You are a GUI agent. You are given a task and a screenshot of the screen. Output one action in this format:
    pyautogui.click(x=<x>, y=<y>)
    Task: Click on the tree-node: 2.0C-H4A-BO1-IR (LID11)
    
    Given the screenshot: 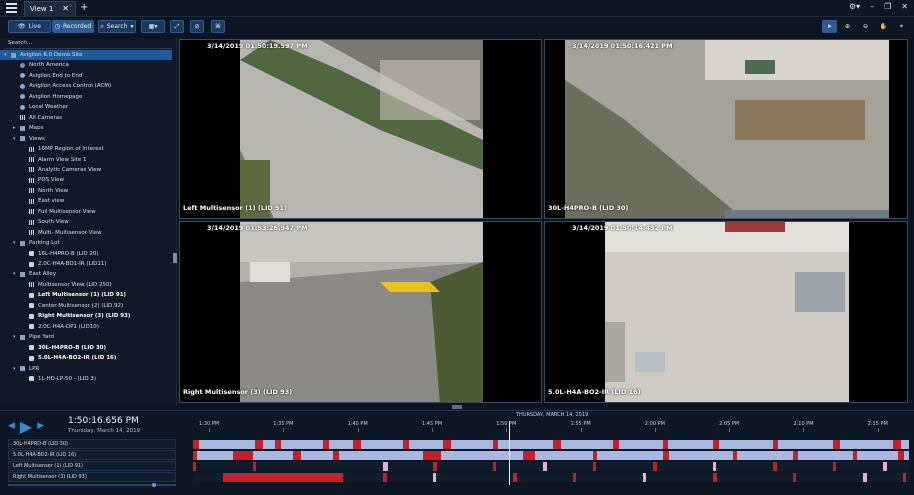 What is the action you would take?
    pyautogui.click(x=86, y=264)
    